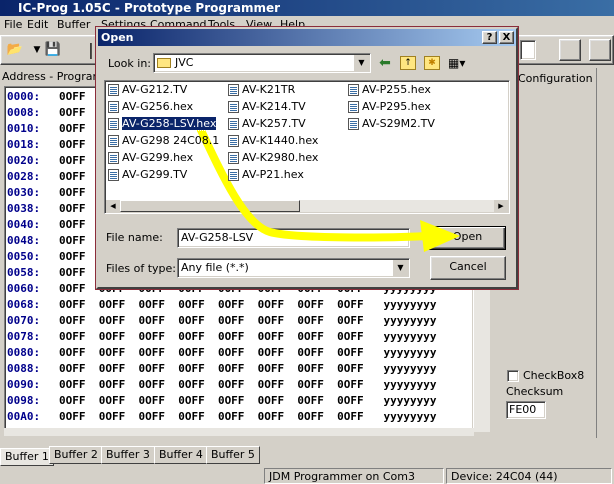 The image size is (614, 484). What do you see at coordinates (155, 174) in the screenshot?
I see `file-item-name: AV-G299.TV` at bounding box center [155, 174].